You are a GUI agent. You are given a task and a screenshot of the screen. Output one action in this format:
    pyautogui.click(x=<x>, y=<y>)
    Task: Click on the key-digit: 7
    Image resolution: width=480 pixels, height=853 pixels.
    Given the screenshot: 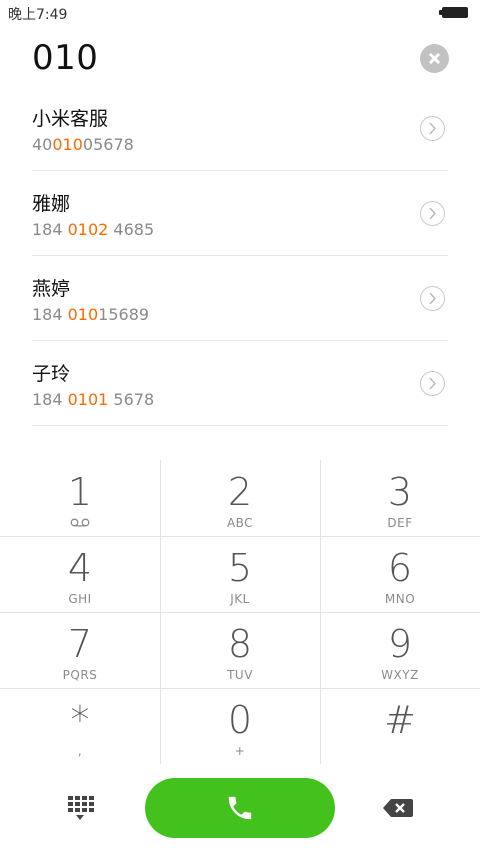 What is the action you would take?
    pyautogui.click(x=80, y=644)
    